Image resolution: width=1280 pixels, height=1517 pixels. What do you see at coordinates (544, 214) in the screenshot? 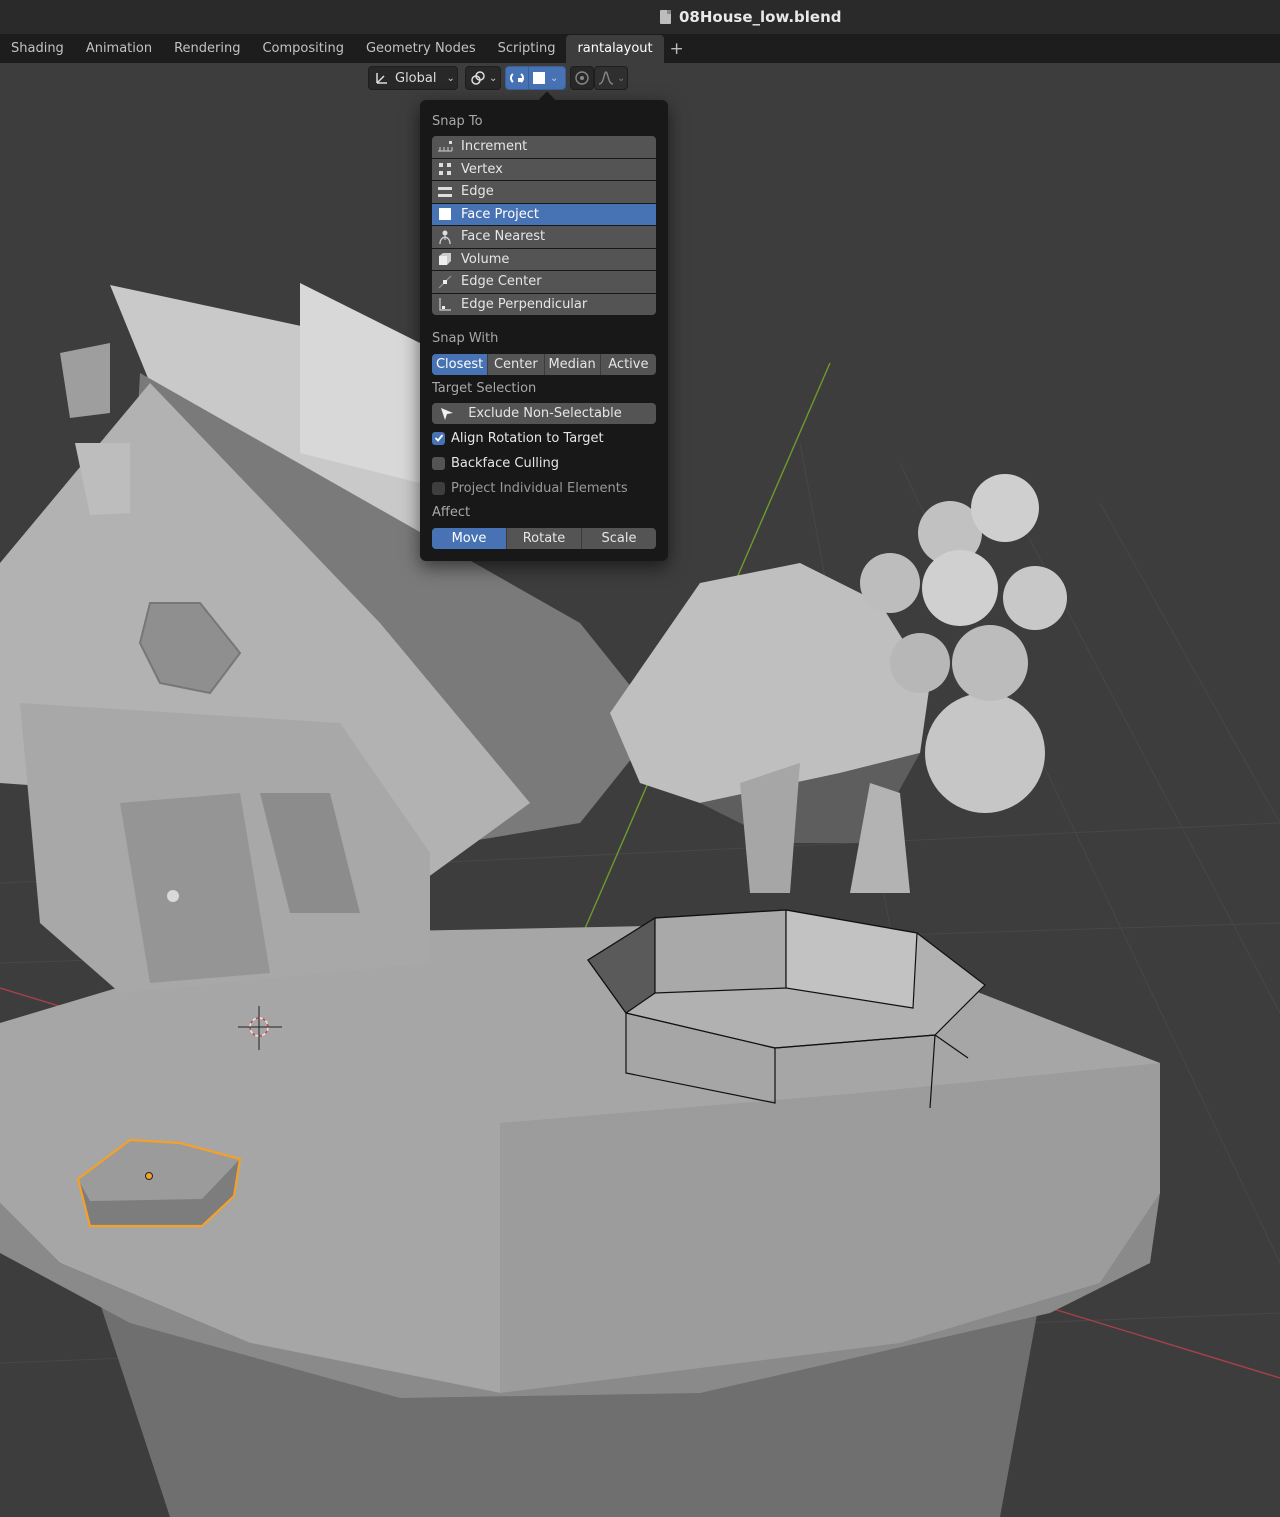
I see `snap-to-item-face-project: Face Project` at bounding box center [544, 214].